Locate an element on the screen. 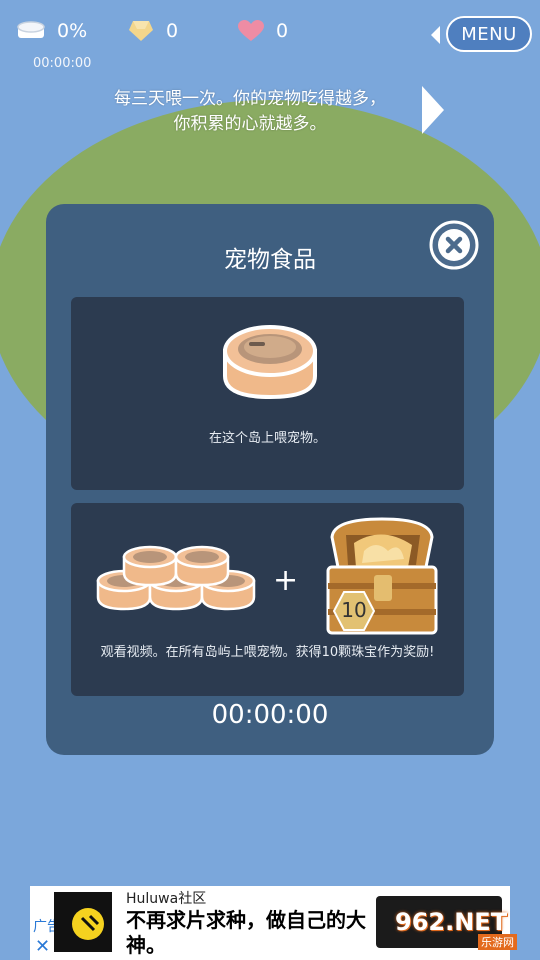 This screenshot has width=540, height=960. progress-value: 0% is located at coordinates (72, 31).